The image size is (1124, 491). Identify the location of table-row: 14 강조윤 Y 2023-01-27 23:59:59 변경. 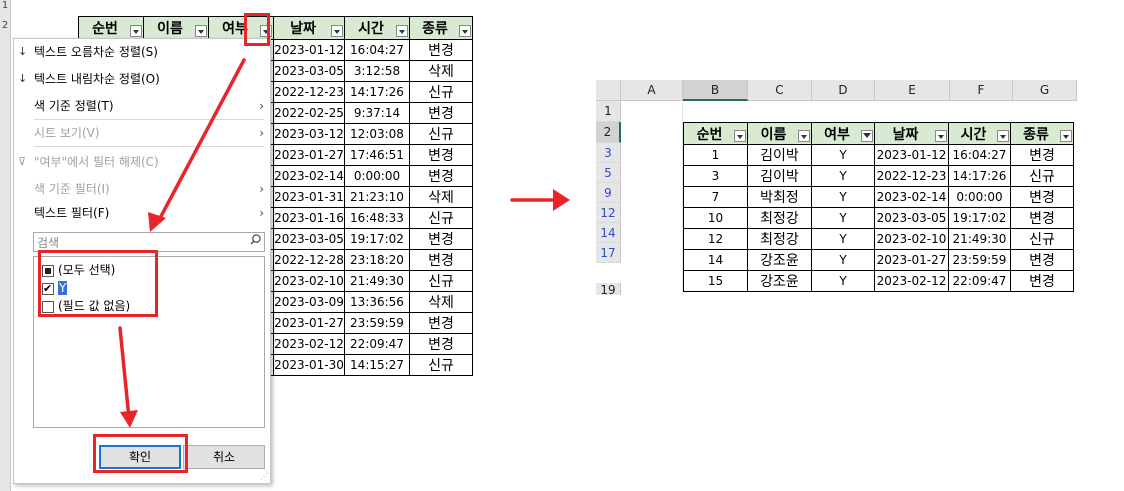
(878, 260).